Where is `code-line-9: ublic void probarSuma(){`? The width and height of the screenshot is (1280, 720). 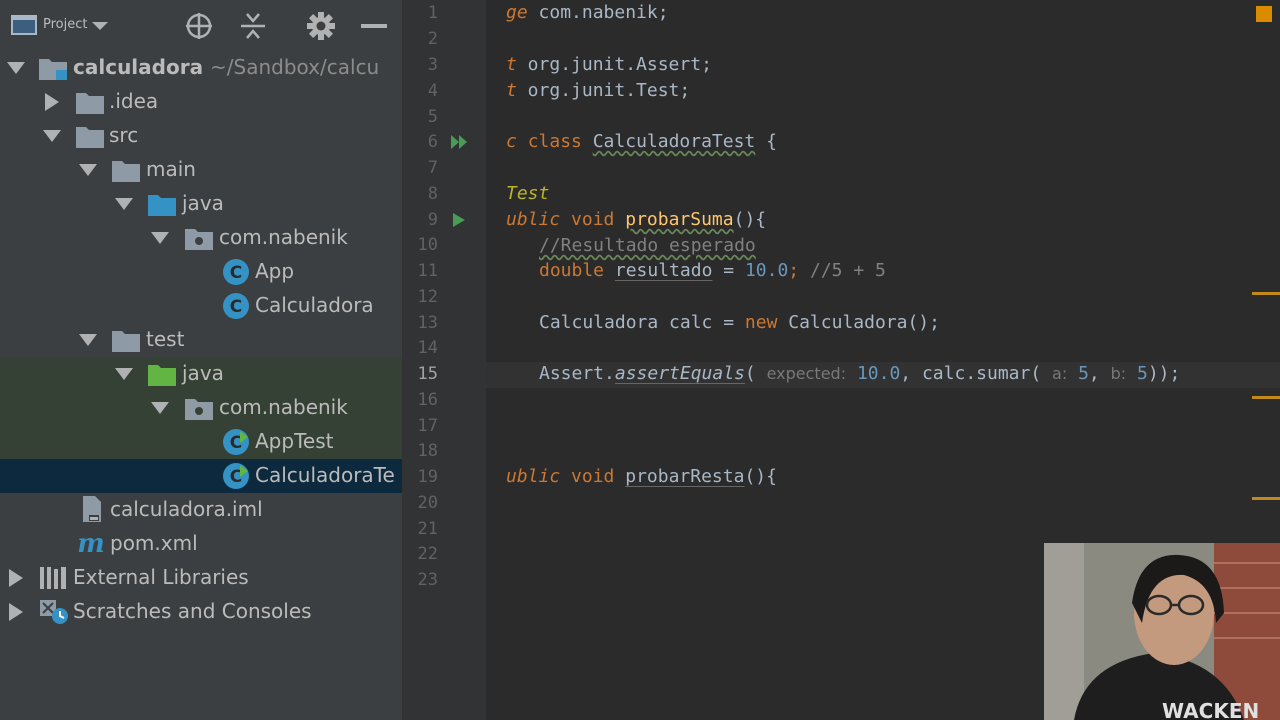
code-line-9: ublic void probarSuma(){ is located at coordinates (636, 219).